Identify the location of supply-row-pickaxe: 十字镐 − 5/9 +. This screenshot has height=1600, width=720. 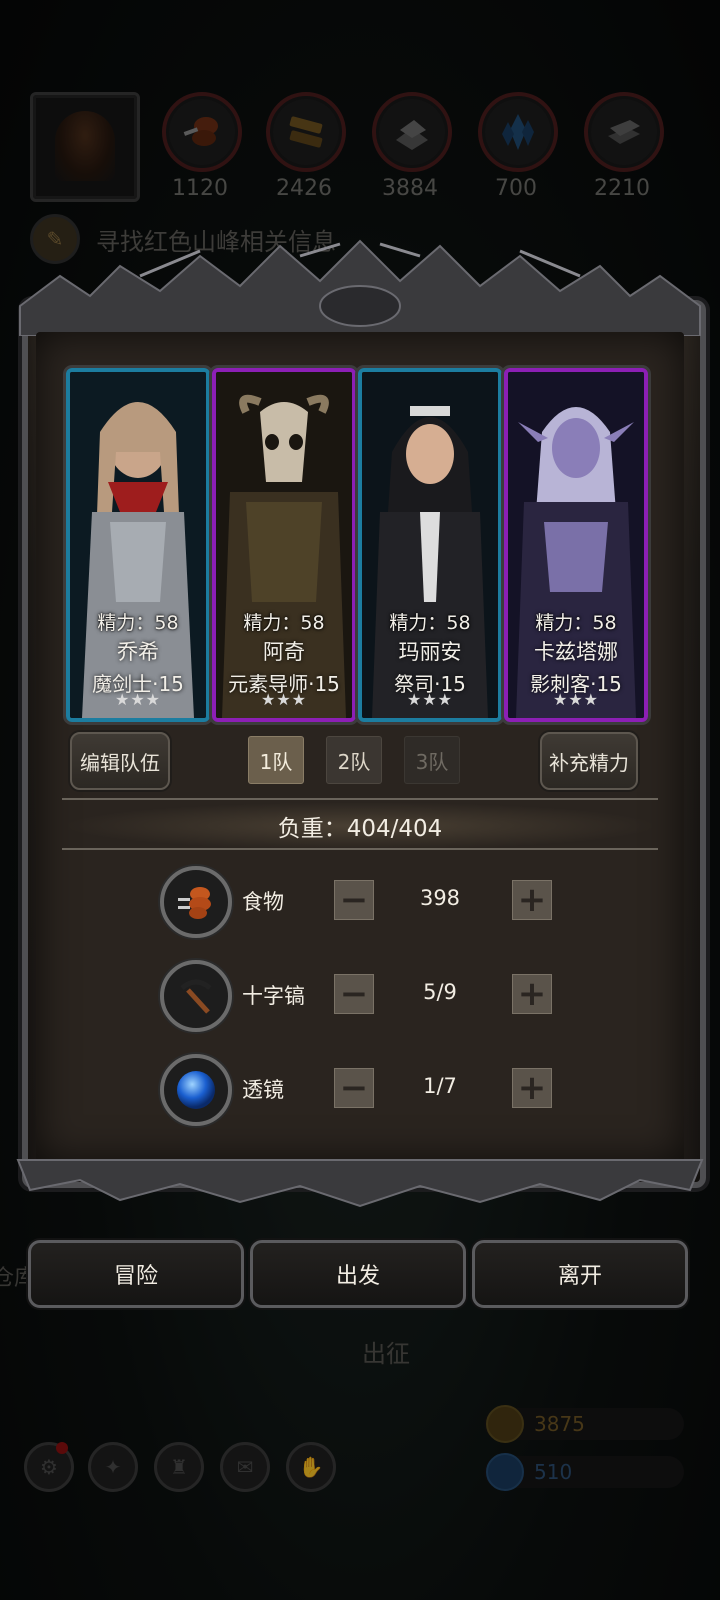
(370, 996).